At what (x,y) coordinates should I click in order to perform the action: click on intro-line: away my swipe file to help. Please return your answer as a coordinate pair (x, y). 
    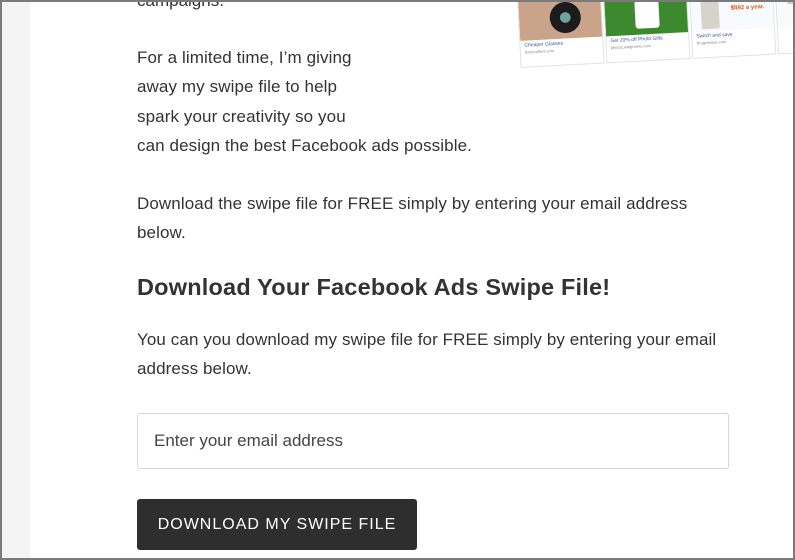
    Looking at the image, I should click on (237, 87).